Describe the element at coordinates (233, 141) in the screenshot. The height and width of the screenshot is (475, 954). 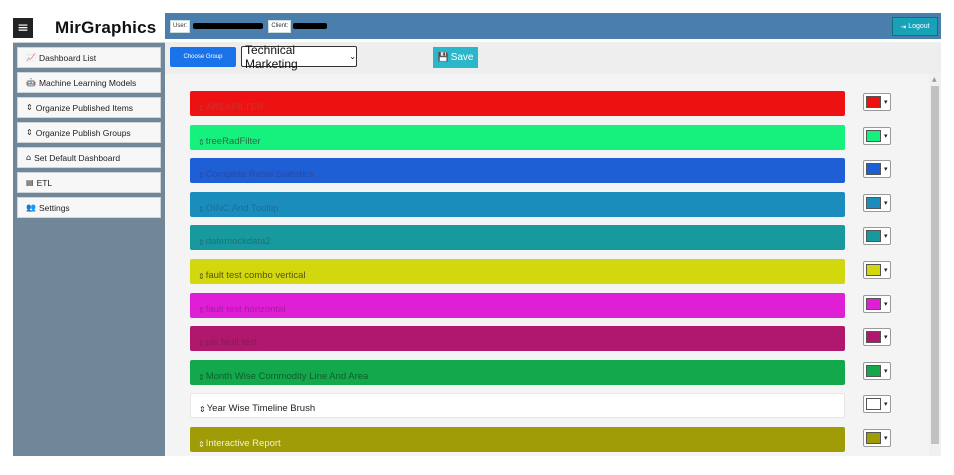
I see `published-item-label: treeRadFilter` at that location.